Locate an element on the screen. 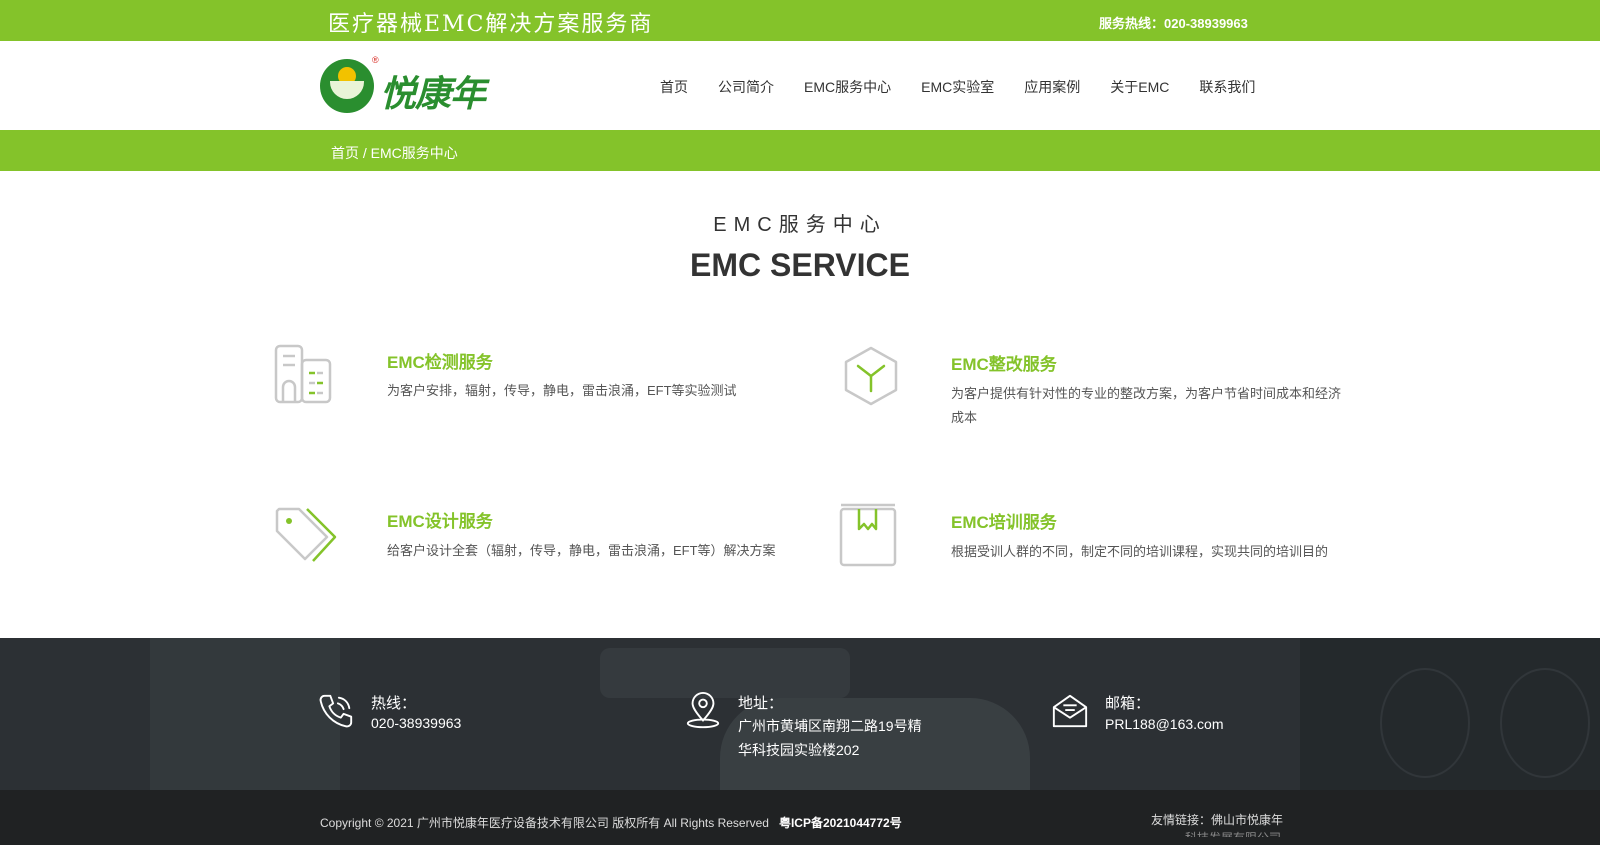 The height and width of the screenshot is (845, 1600). cube-icon is located at coordinates (871, 376).